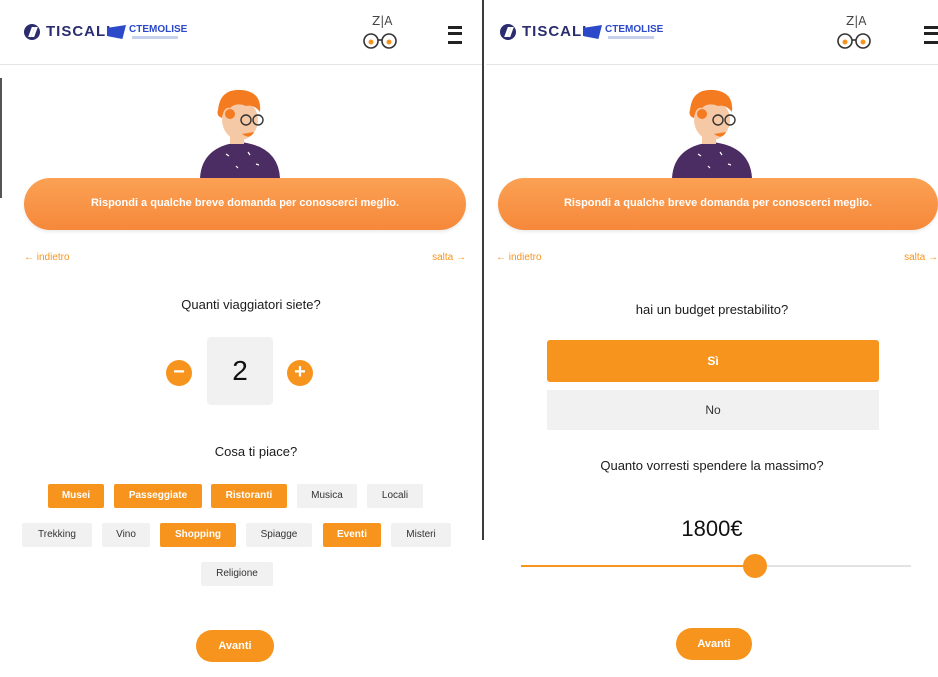 Image resolution: width=938 pixels, height=677 pixels. What do you see at coordinates (483, 270) in the screenshot?
I see `panel-divider` at bounding box center [483, 270].